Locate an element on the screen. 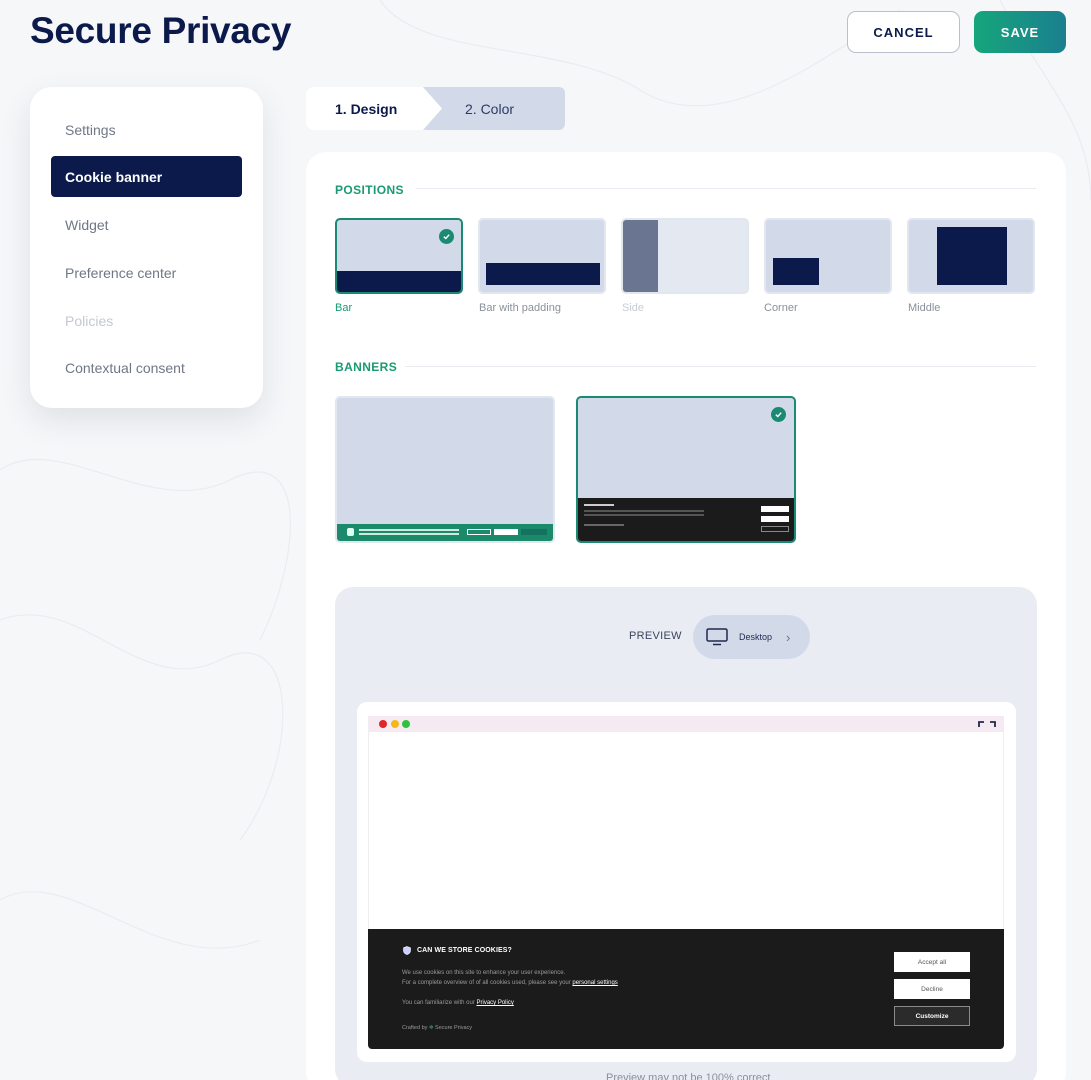 The width and height of the screenshot is (1091, 1080). green-banner-strip is located at coordinates (445, 532).